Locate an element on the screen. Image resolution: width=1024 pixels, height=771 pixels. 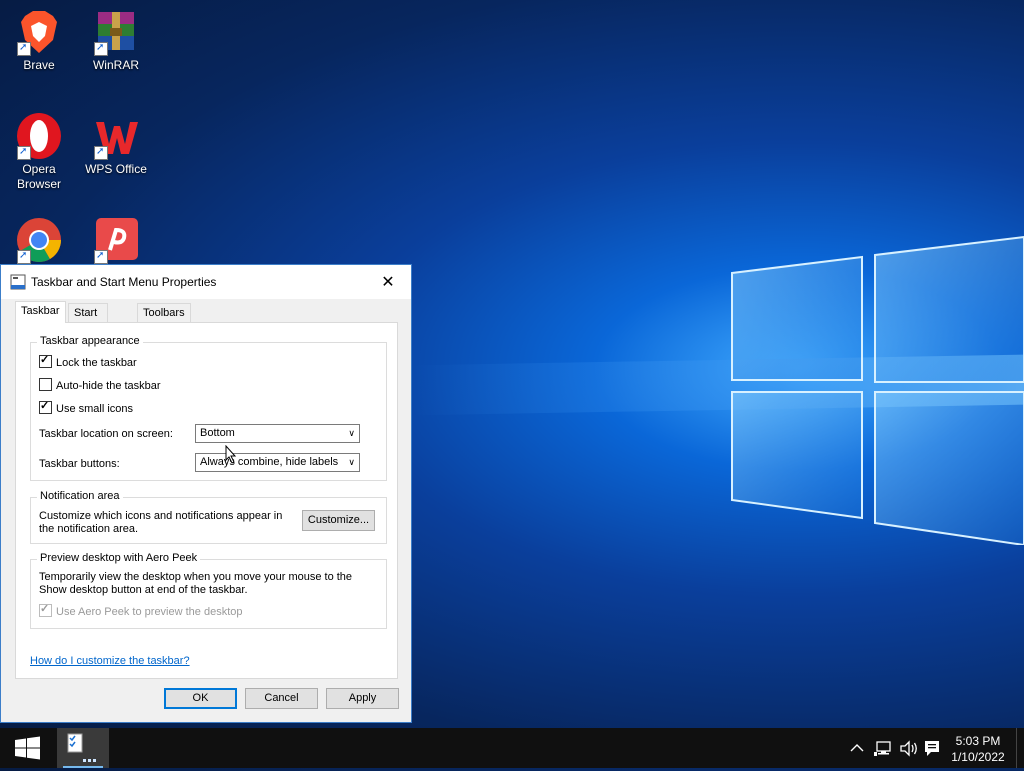
dropdown-value: Bottom is located at coordinates (217, 433).